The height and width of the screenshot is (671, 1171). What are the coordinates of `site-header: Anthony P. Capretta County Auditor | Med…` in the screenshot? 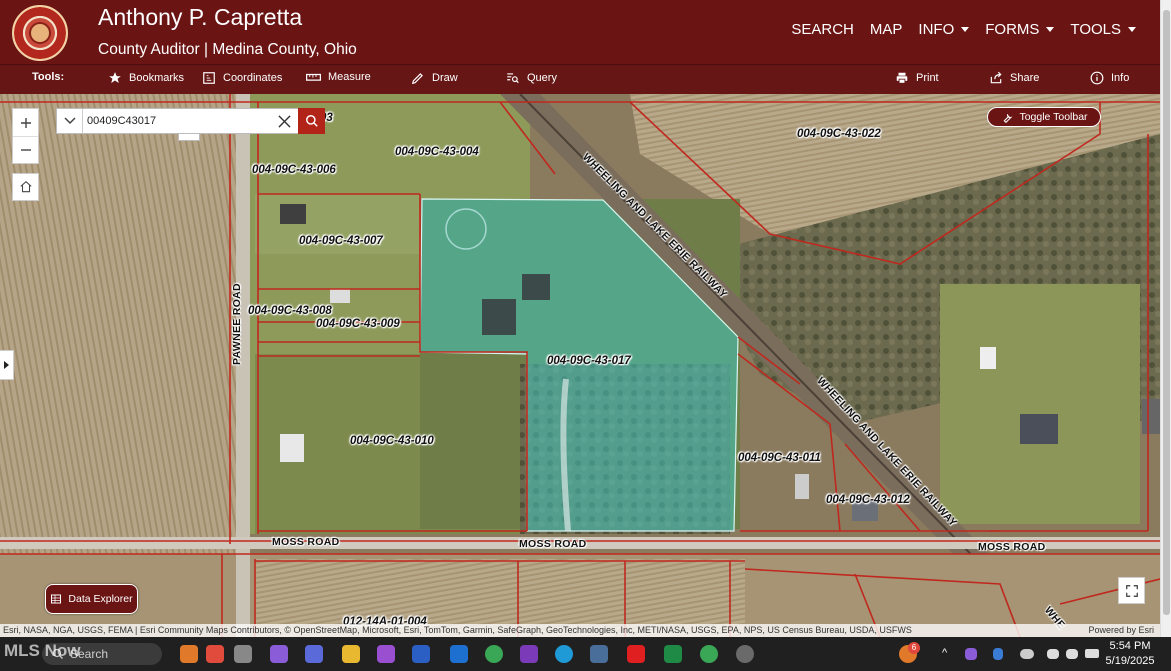 It's located at (580, 32).